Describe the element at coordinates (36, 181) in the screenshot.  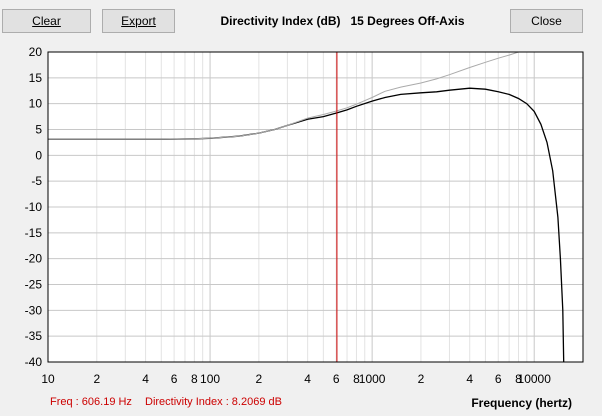
I see `y-tick-label: -5` at that location.